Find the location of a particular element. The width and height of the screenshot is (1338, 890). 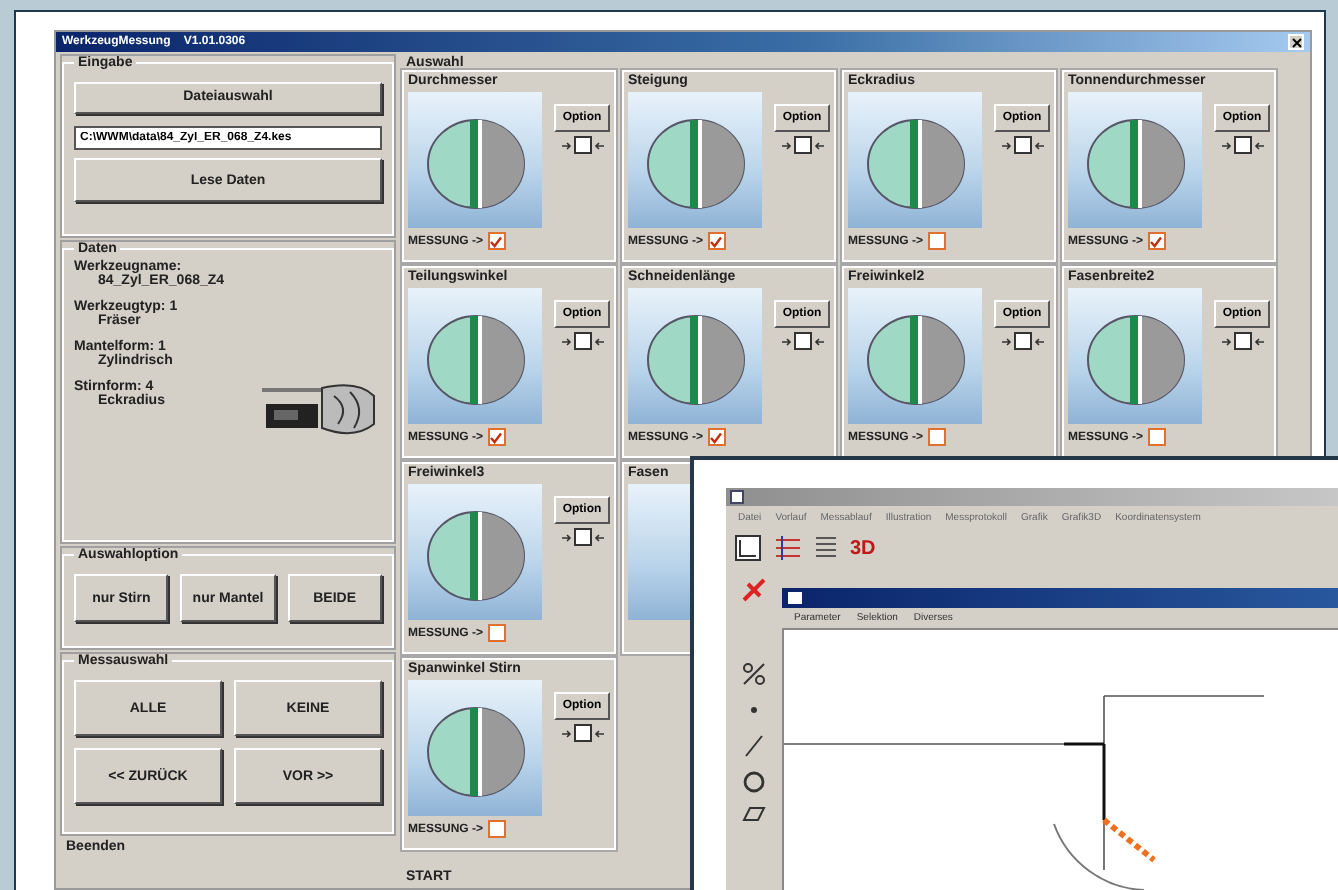

list-icon is located at coordinates (826, 548).